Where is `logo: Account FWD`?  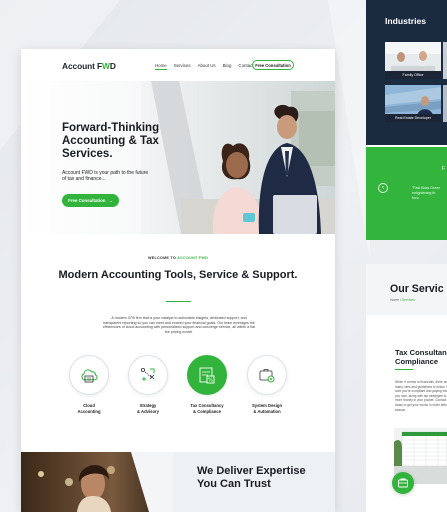
logo: Account FWD is located at coordinates (89, 66).